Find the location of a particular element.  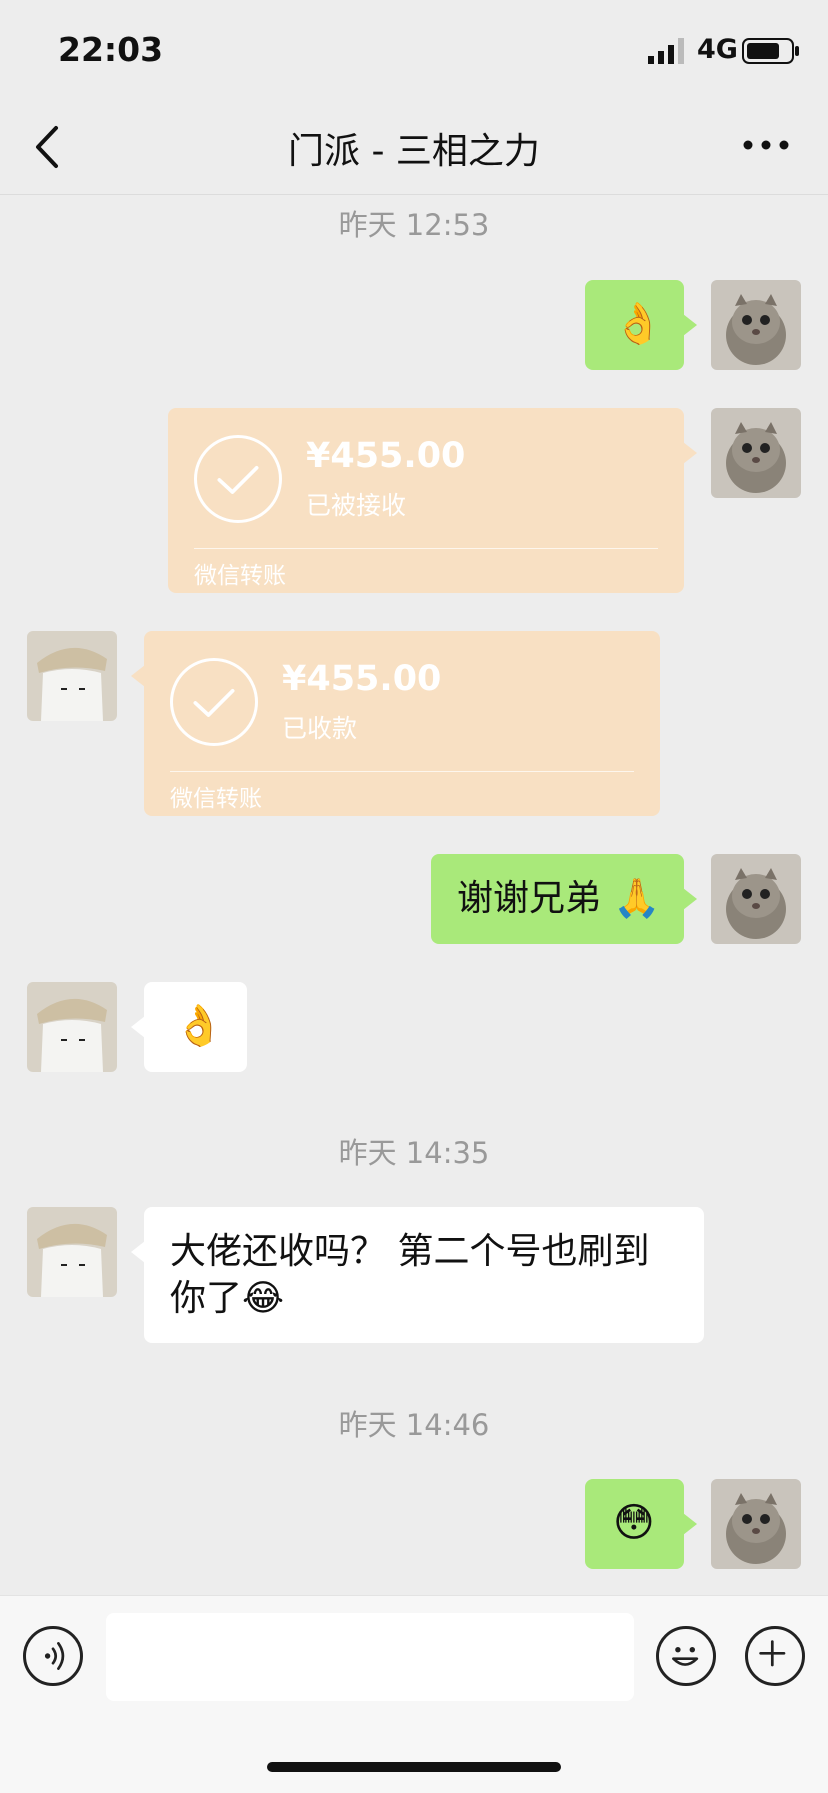

status-bar: 22:03 4G is located at coordinates (414, 50).